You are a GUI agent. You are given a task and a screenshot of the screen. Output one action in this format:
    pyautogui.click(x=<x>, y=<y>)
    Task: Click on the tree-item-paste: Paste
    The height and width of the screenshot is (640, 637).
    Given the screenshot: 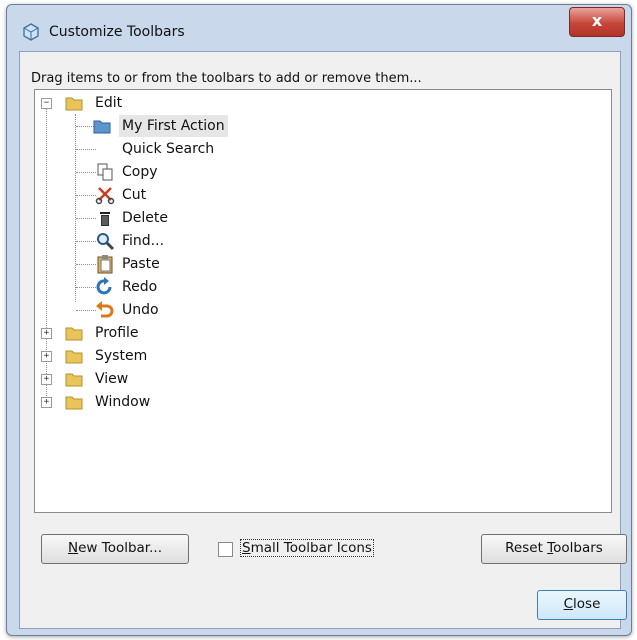 What is the action you would take?
    pyautogui.click(x=185, y=264)
    